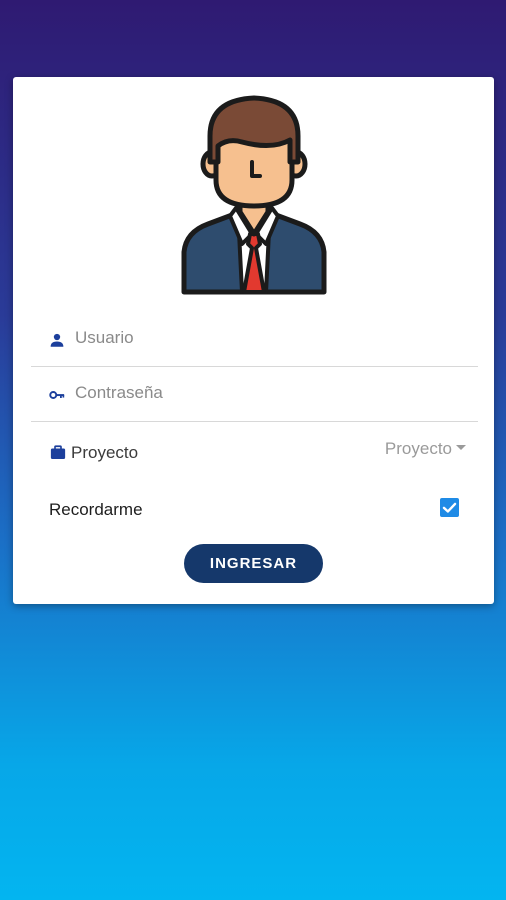 This screenshot has width=506, height=900. I want to click on key-icon, so click(57, 395).